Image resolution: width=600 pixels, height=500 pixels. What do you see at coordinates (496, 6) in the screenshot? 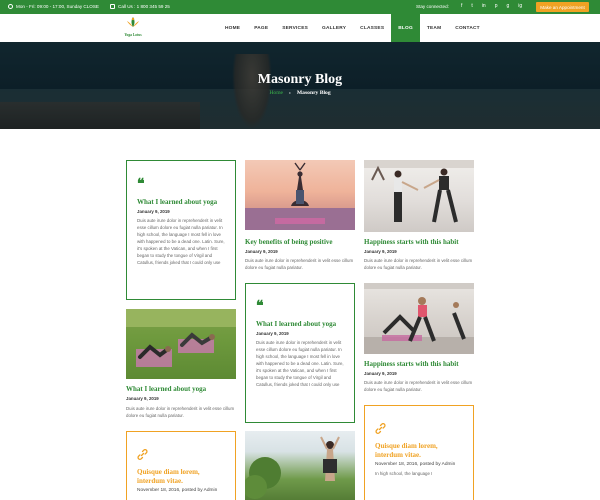
I see `pinterest-icon: p` at bounding box center [496, 6].